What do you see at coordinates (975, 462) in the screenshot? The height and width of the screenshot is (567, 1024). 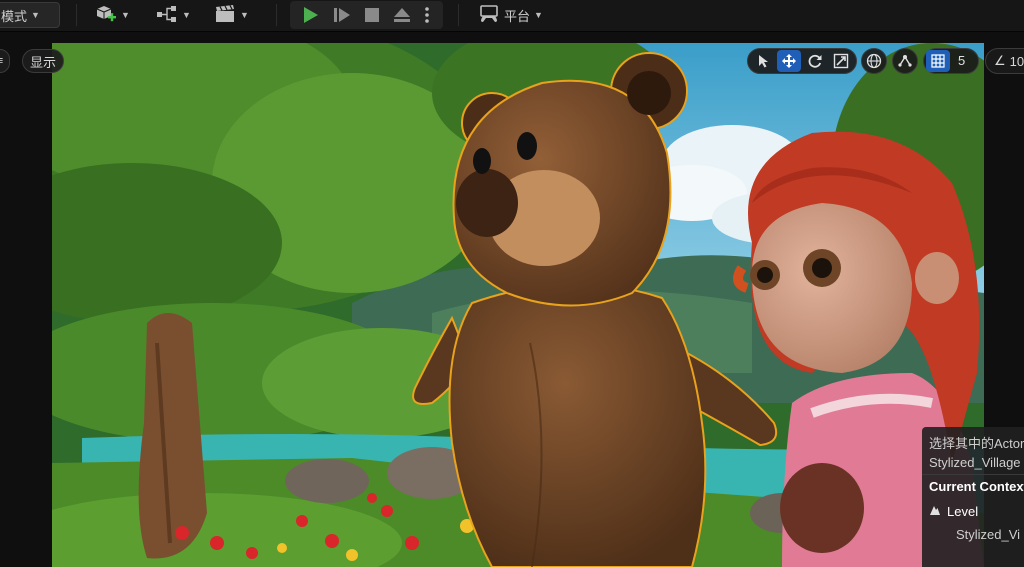 I see `selected-actor-name: Stylized_Village` at bounding box center [975, 462].